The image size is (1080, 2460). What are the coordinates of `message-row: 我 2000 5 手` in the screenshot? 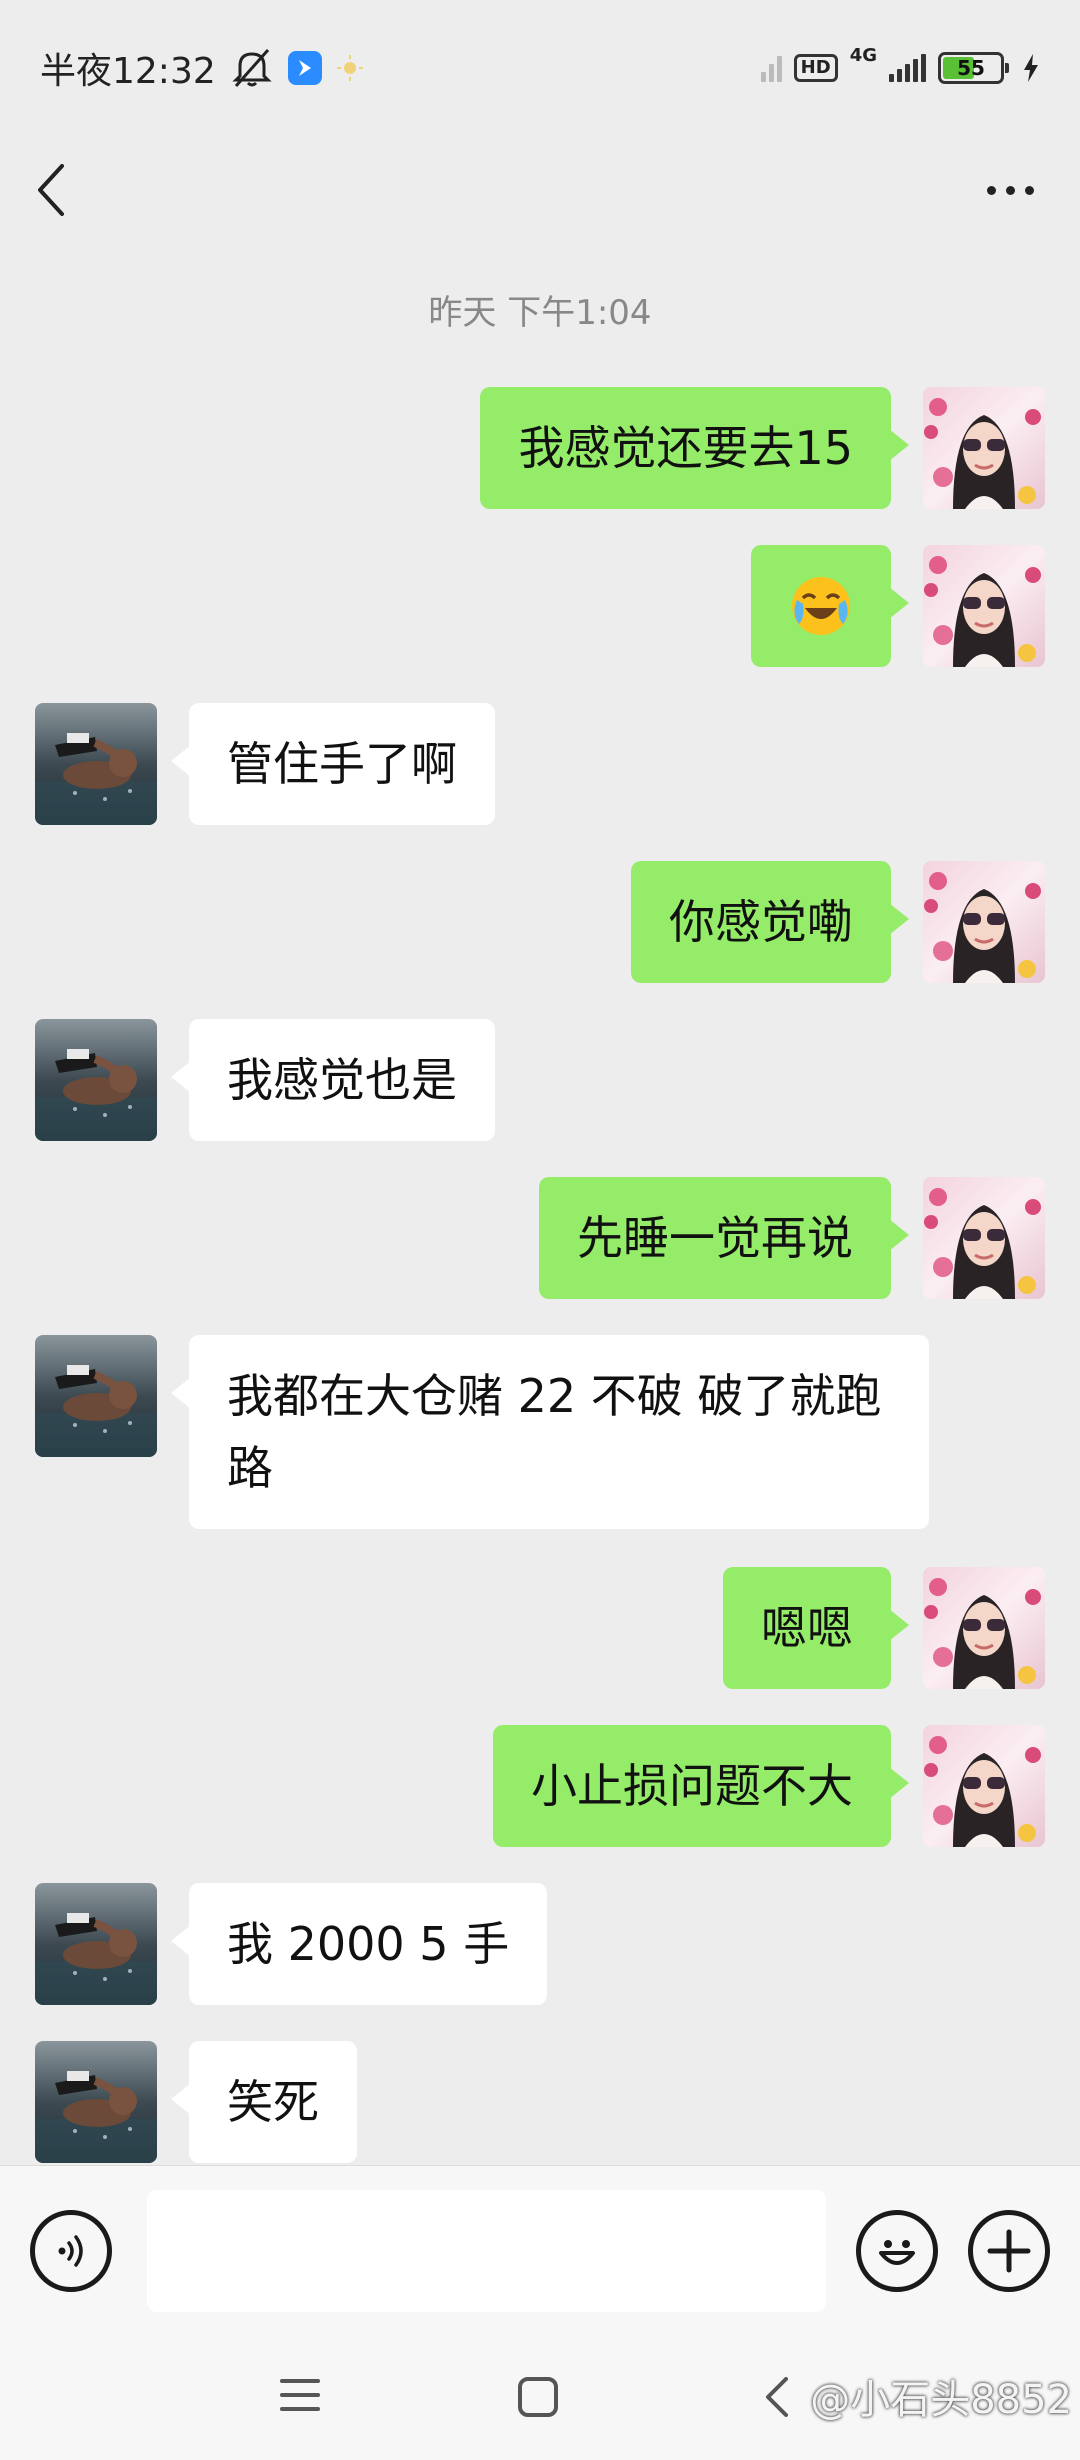 It's located at (291, 1944).